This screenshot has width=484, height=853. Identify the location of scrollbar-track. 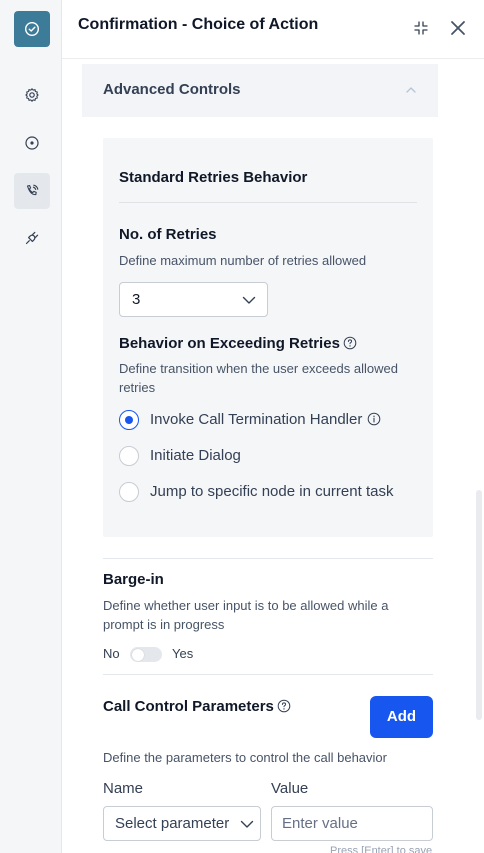
(479, 456).